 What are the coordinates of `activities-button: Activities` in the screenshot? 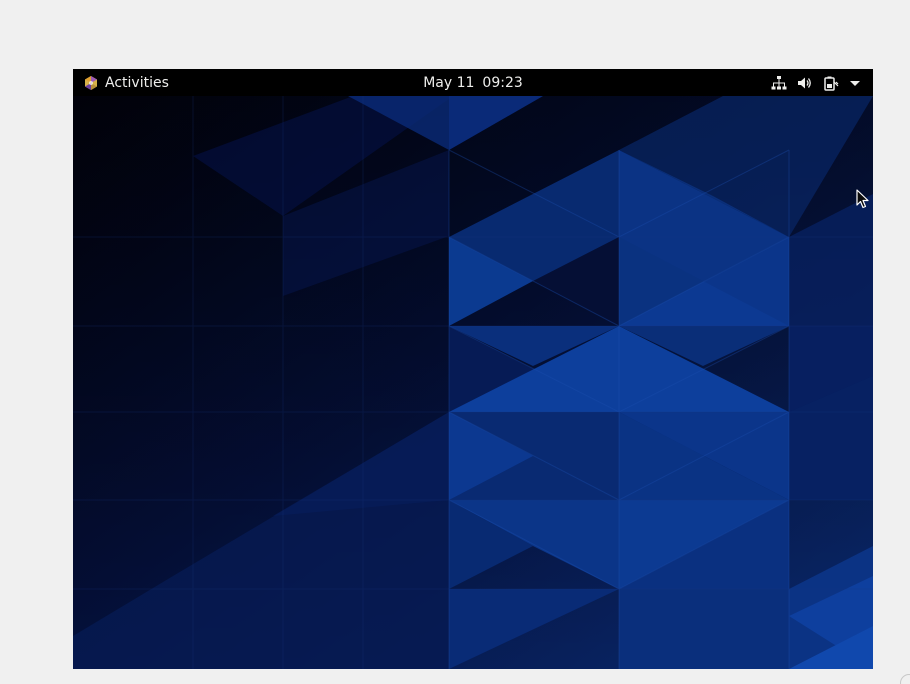 It's located at (126, 82).